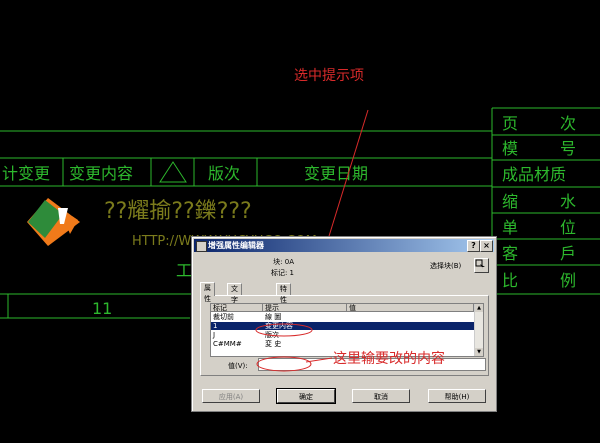  I want to click on company-partial: 工, so click(184, 270).